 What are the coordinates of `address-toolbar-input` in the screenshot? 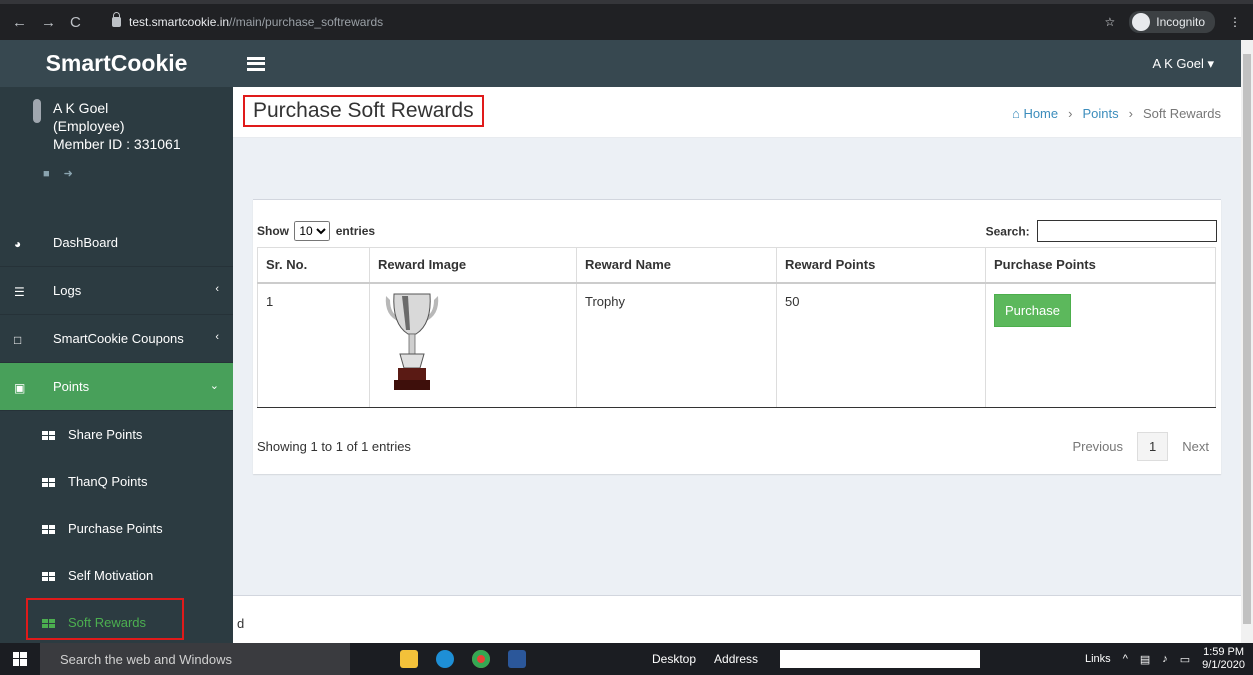 It's located at (880, 659).